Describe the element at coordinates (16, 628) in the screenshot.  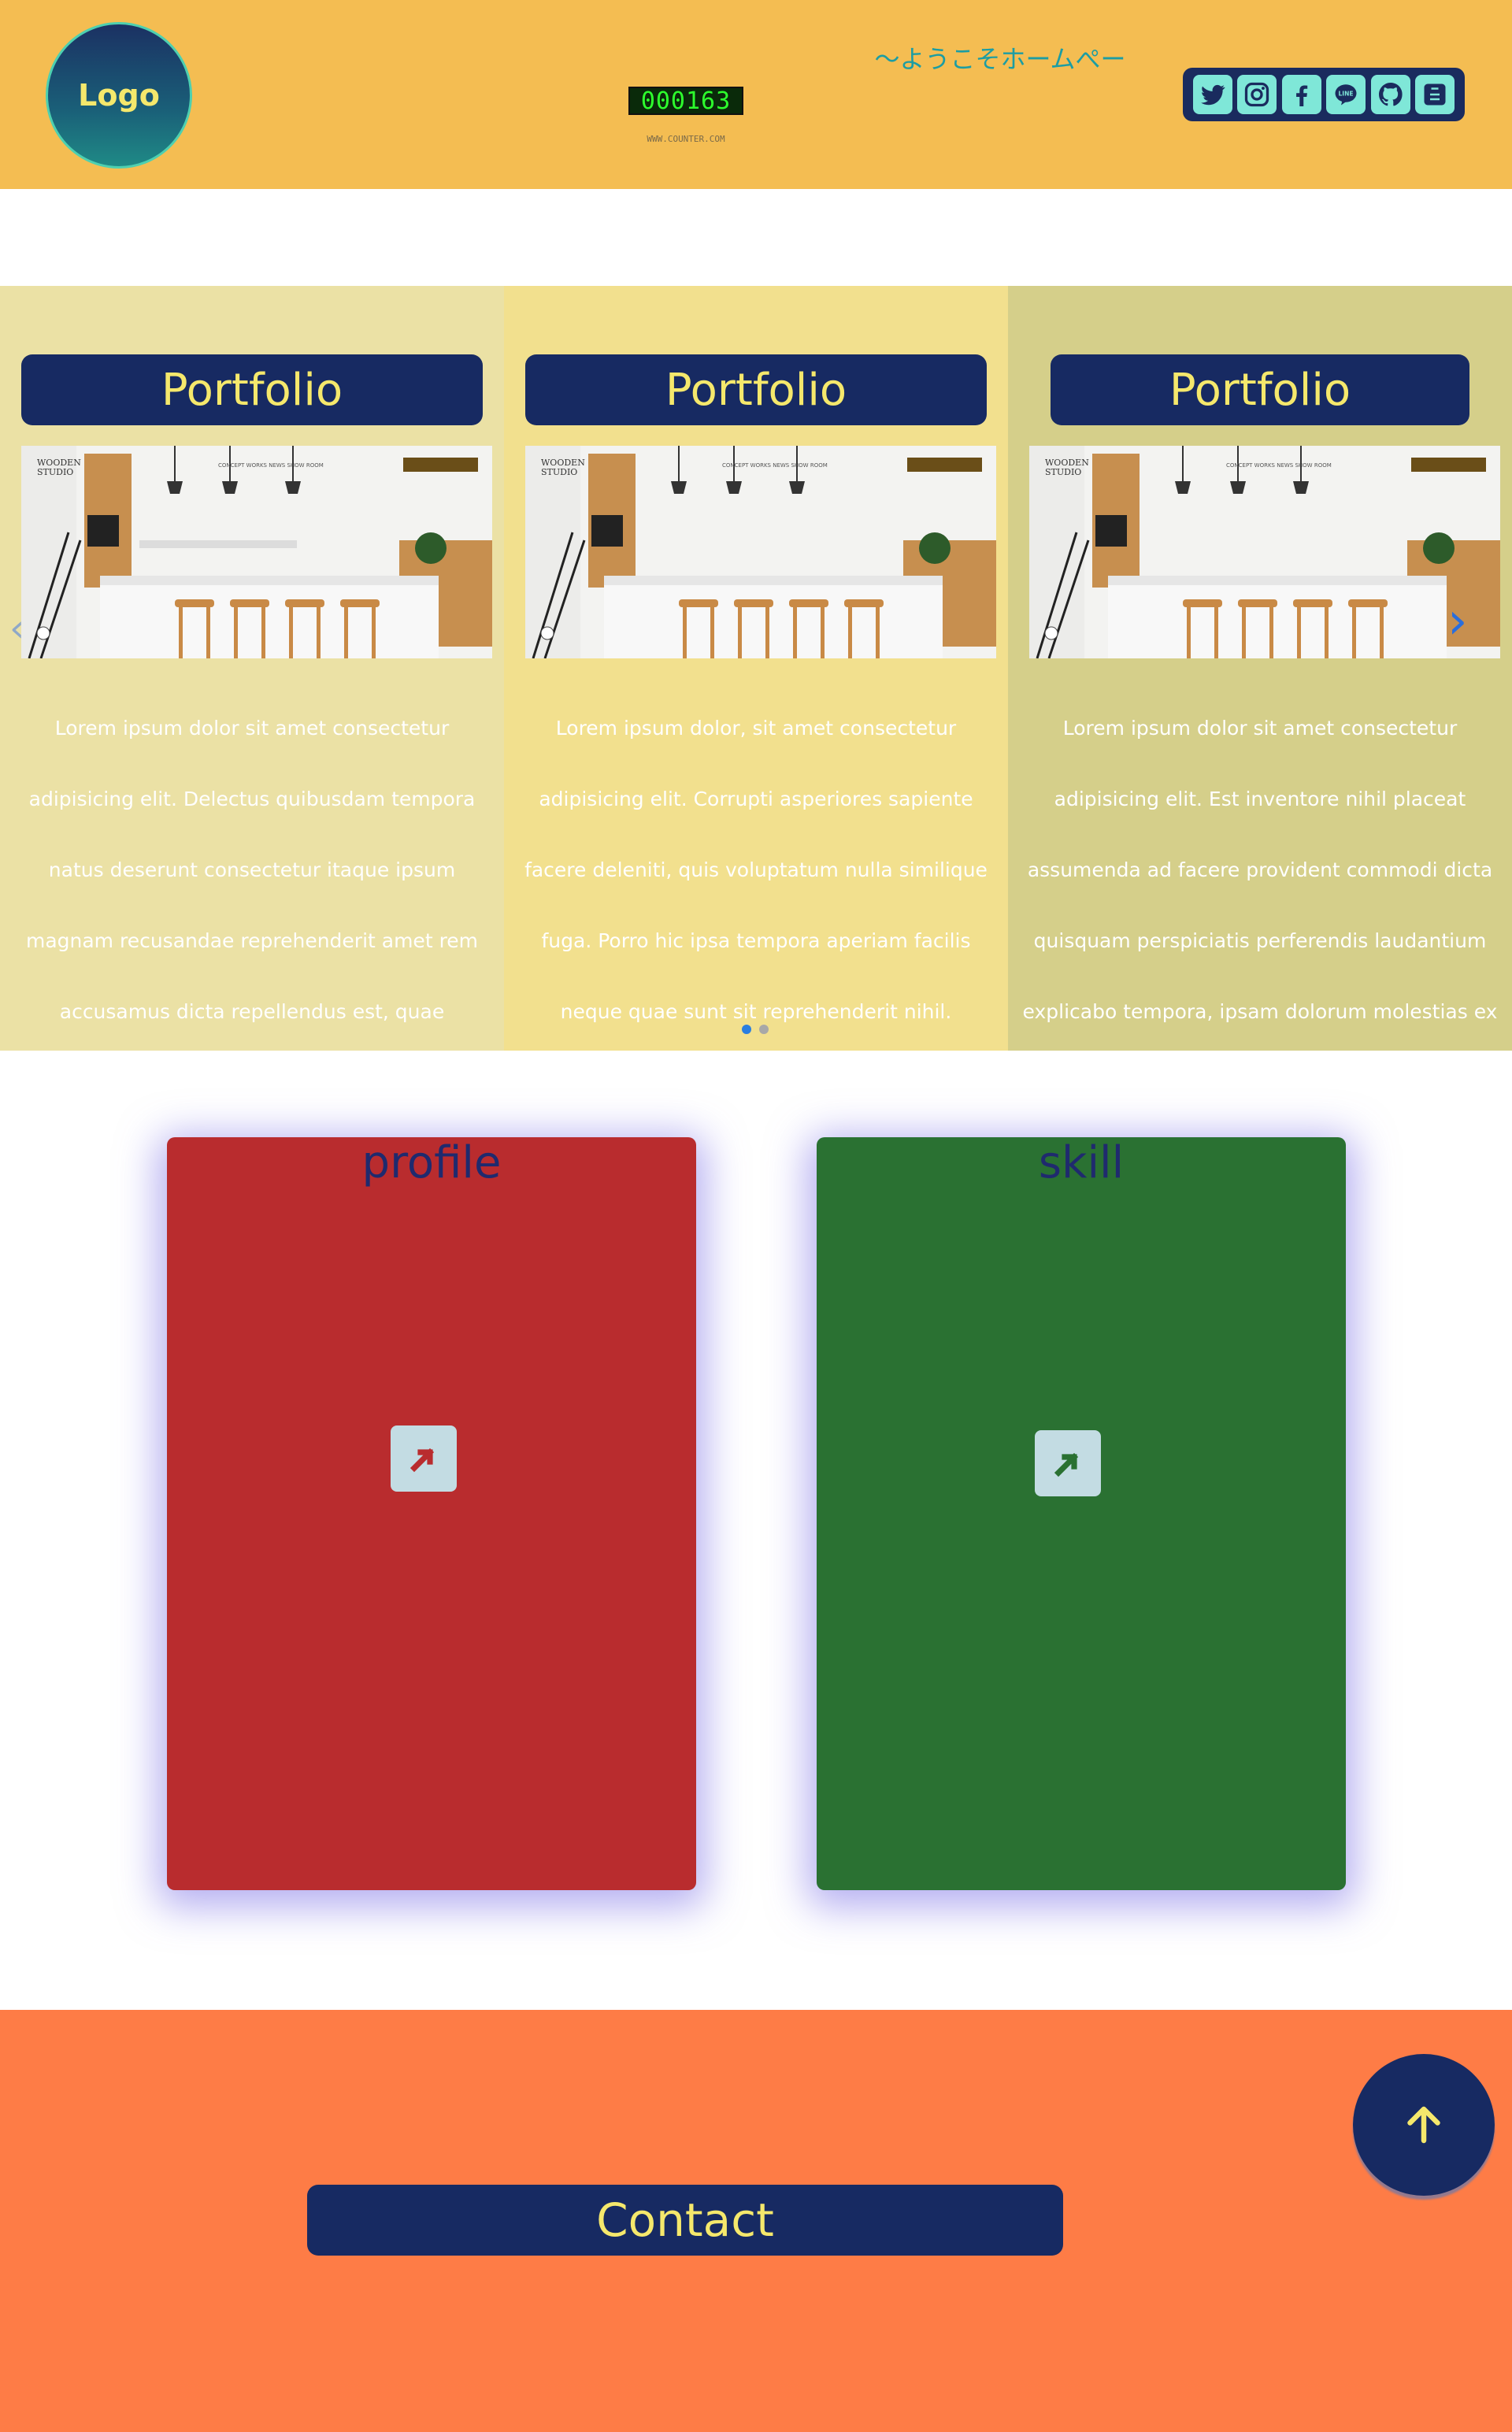
I see `carousel-prev-arrow: ‹` at that location.